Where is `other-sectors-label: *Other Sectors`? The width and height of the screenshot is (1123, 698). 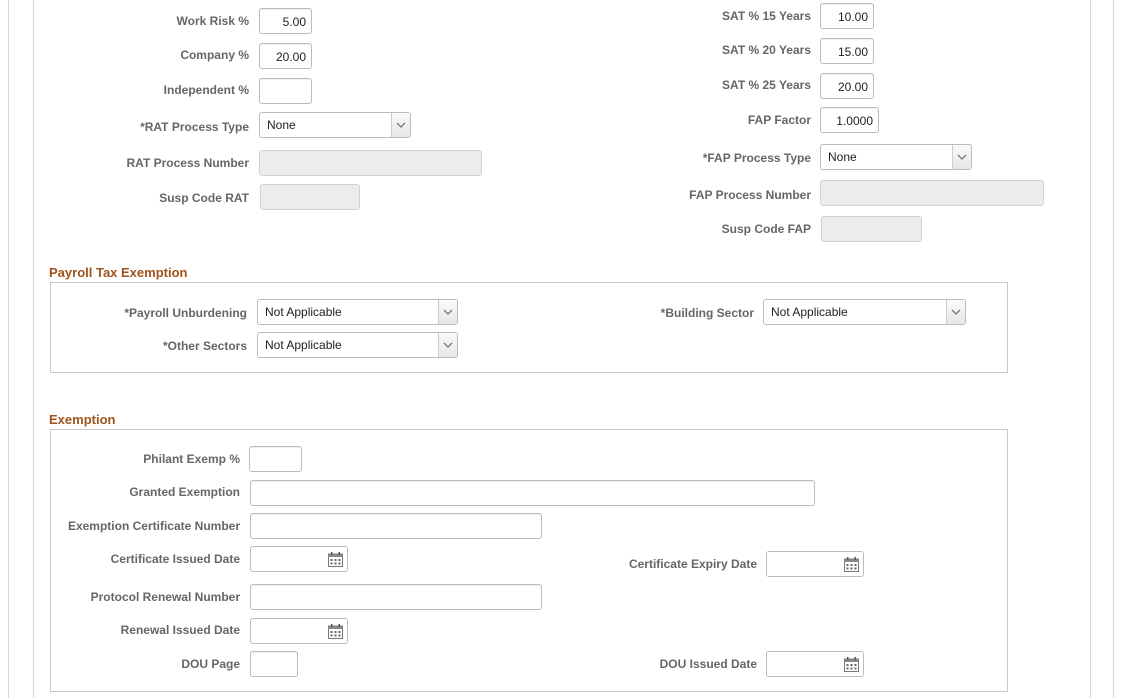
other-sectors-label: *Other Sectors is located at coordinates (204, 346).